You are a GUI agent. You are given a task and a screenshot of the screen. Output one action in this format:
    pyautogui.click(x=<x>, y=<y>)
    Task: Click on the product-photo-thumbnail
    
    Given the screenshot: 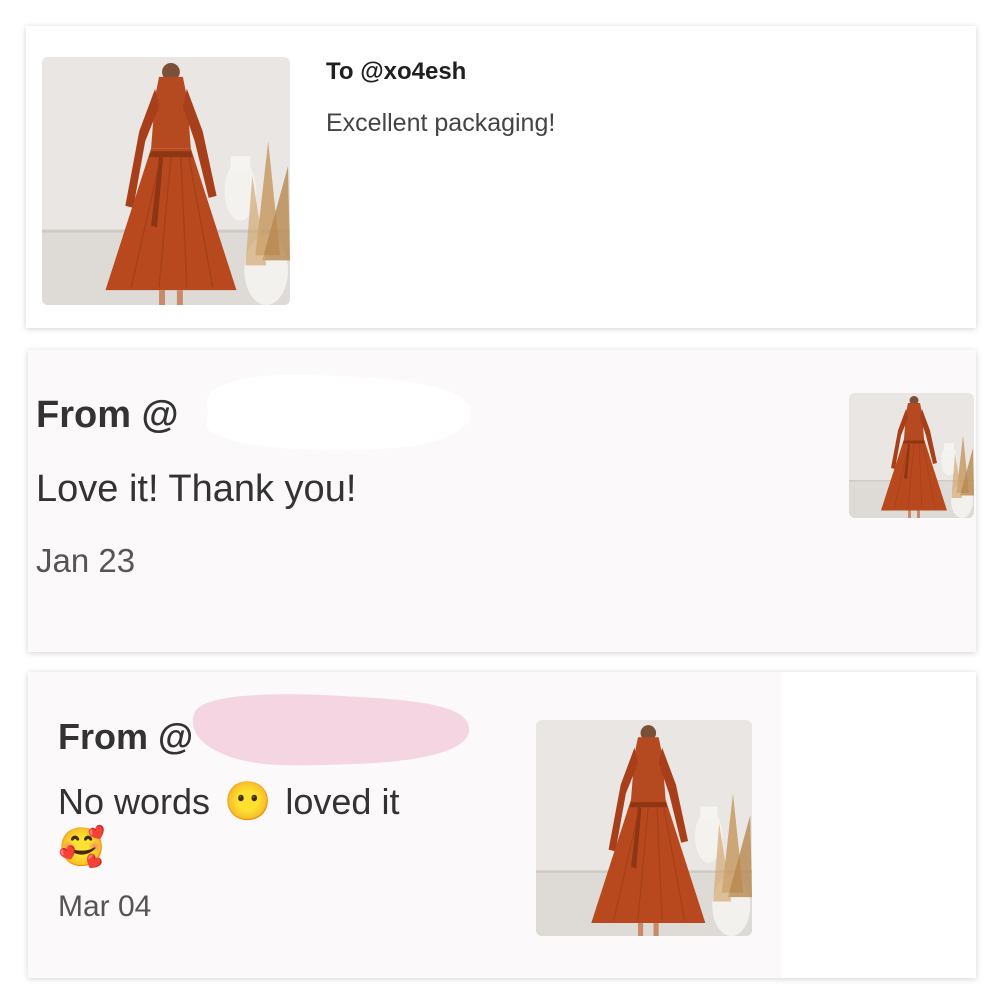 What is the action you would take?
    pyautogui.click(x=911, y=455)
    